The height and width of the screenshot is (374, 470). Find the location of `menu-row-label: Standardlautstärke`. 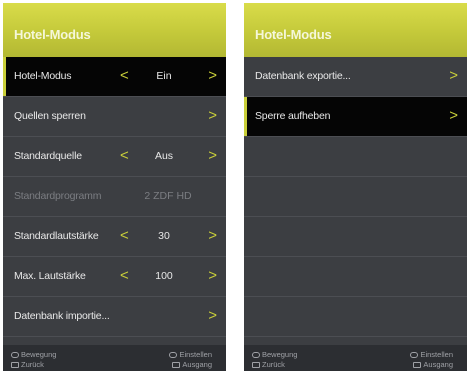

menu-row-label: Standardlautstärke is located at coordinates (56, 236).